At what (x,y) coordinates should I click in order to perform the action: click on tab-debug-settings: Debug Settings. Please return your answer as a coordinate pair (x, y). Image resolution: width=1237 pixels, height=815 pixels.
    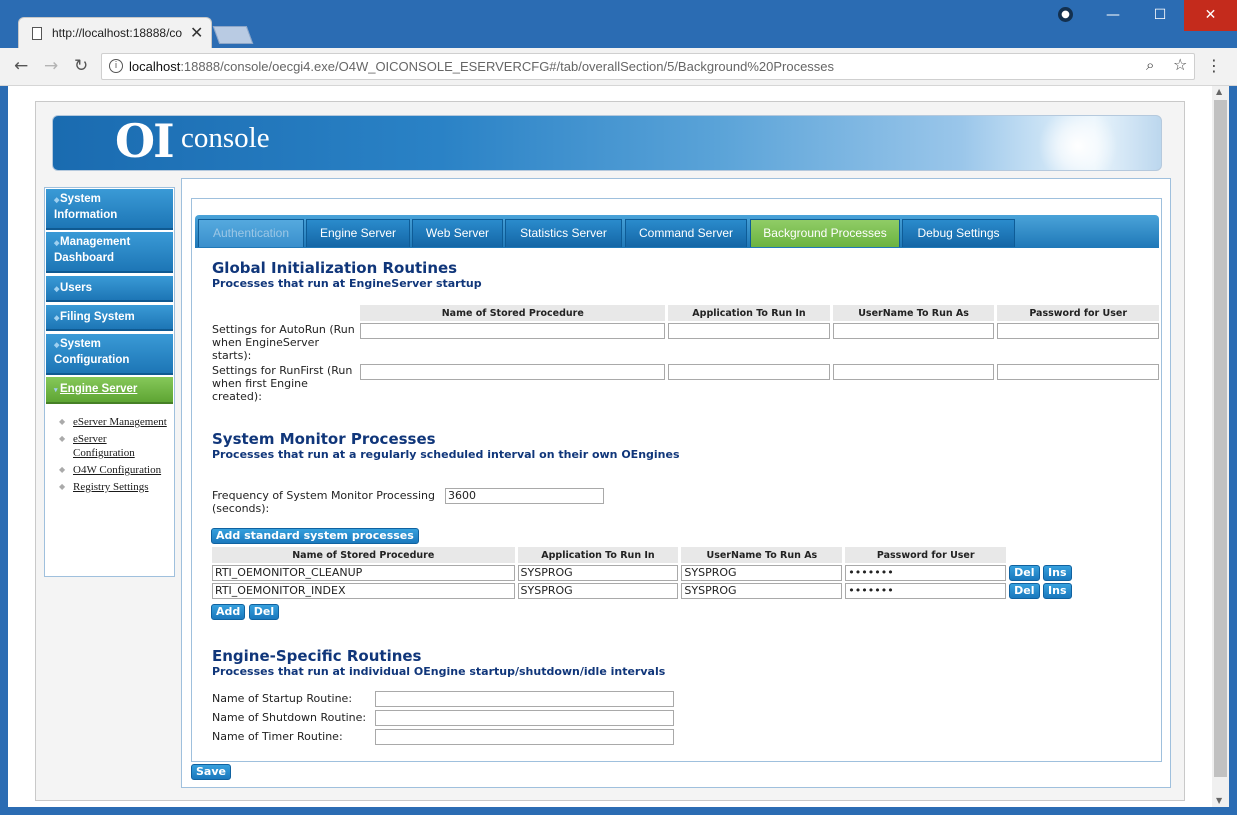
    Looking at the image, I should click on (958, 233).